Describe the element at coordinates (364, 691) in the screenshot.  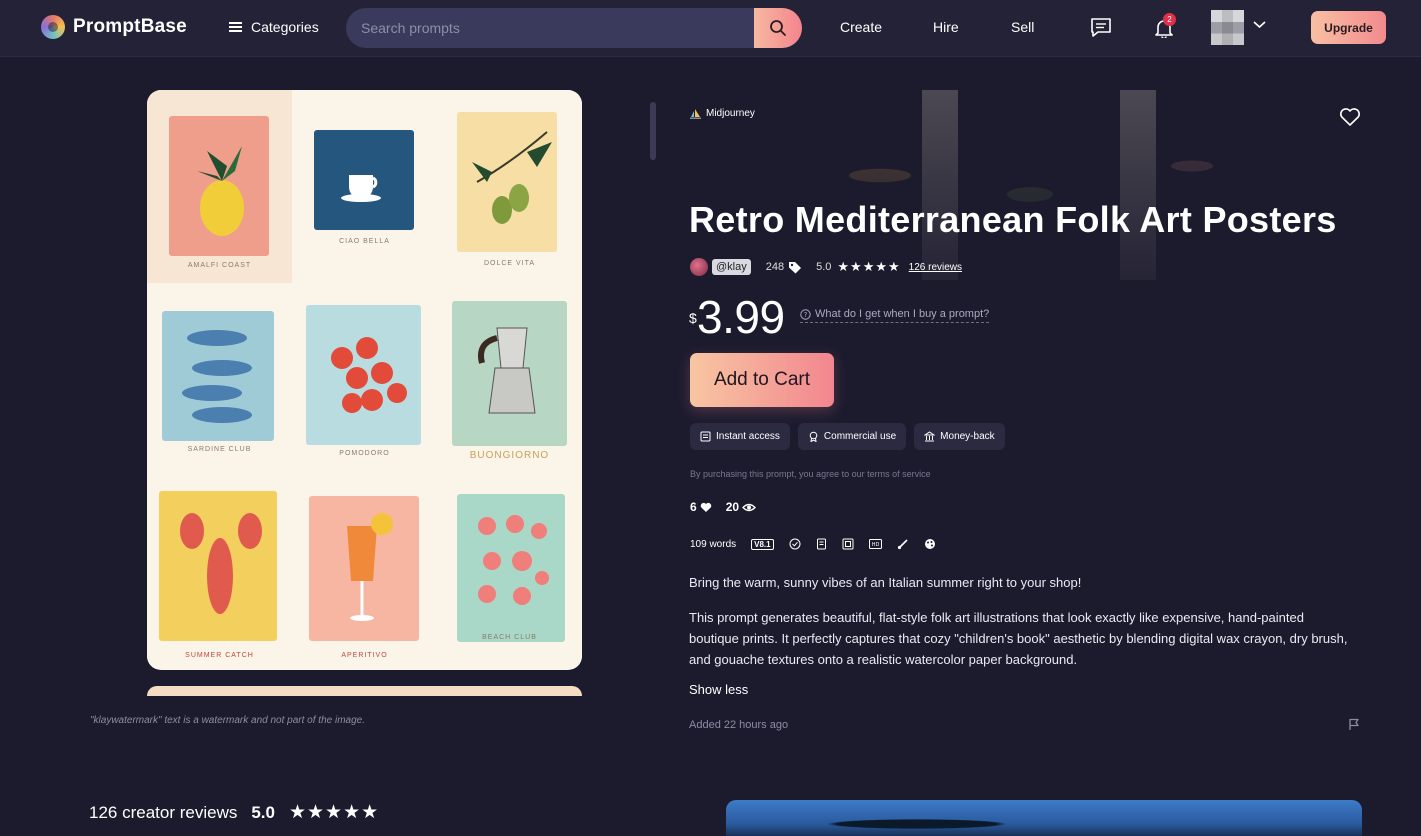
I see `second-preview-image` at that location.